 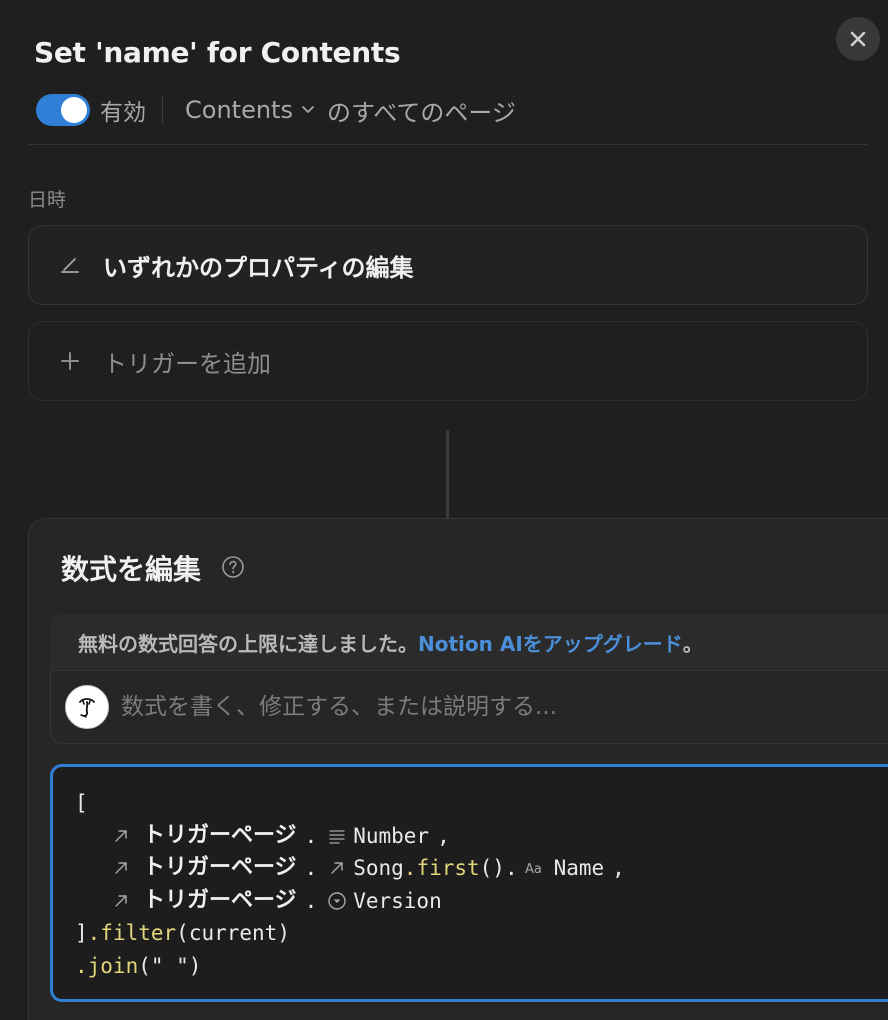 I want to click on formula-title: 数式を編集, so click(x=131, y=569).